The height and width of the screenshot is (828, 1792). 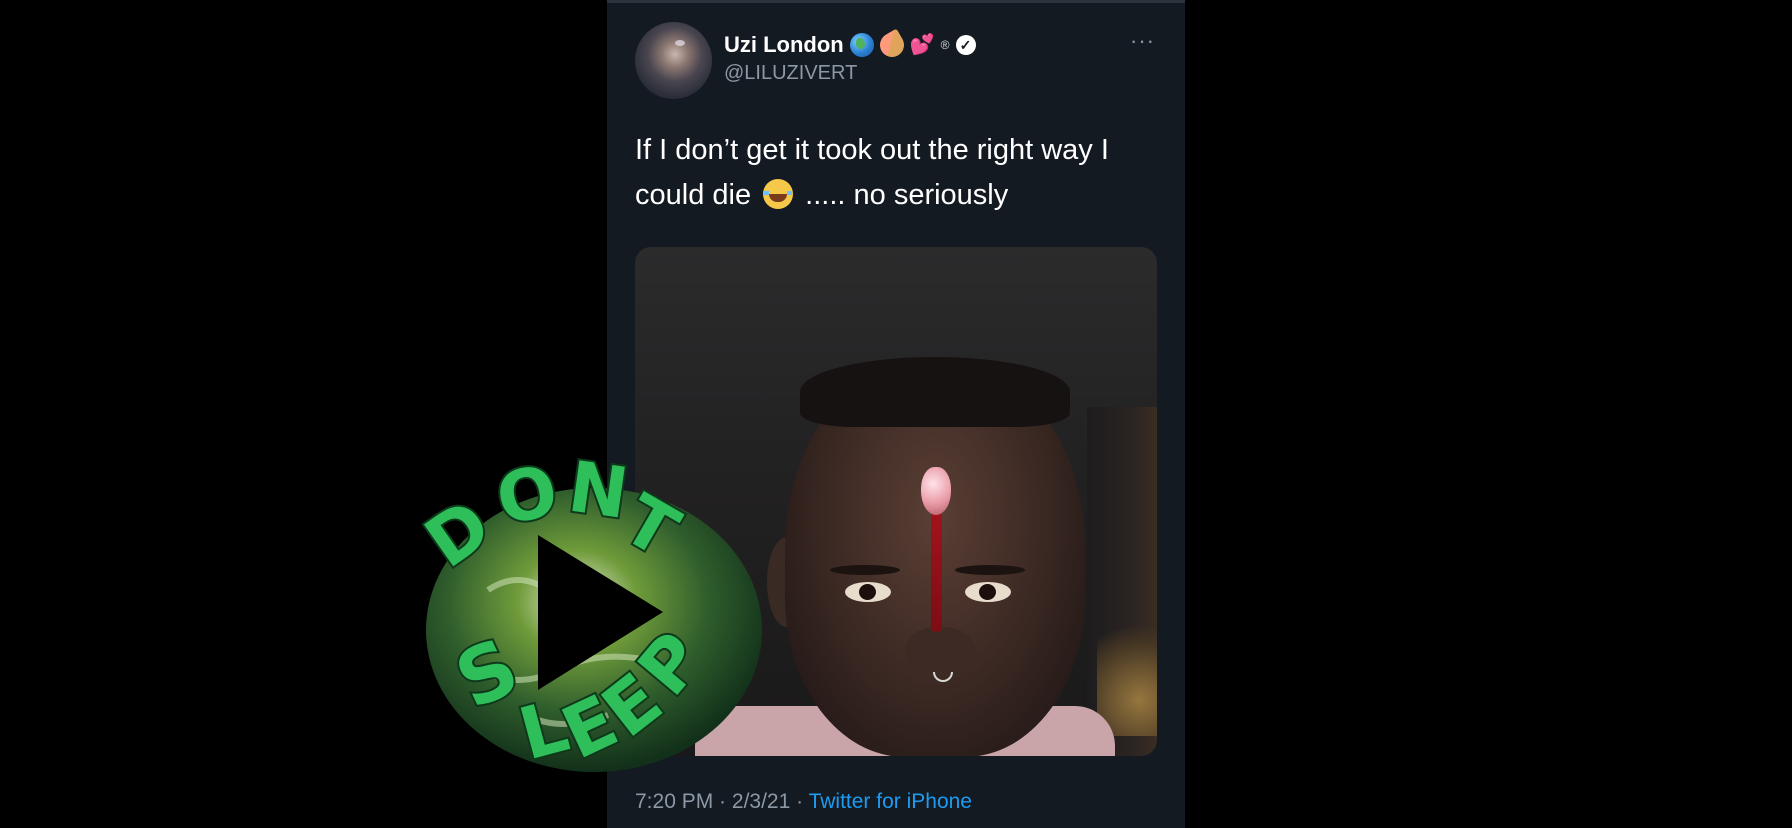 I want to click on more-options-icon: ···, so click(x=1142, y=41).